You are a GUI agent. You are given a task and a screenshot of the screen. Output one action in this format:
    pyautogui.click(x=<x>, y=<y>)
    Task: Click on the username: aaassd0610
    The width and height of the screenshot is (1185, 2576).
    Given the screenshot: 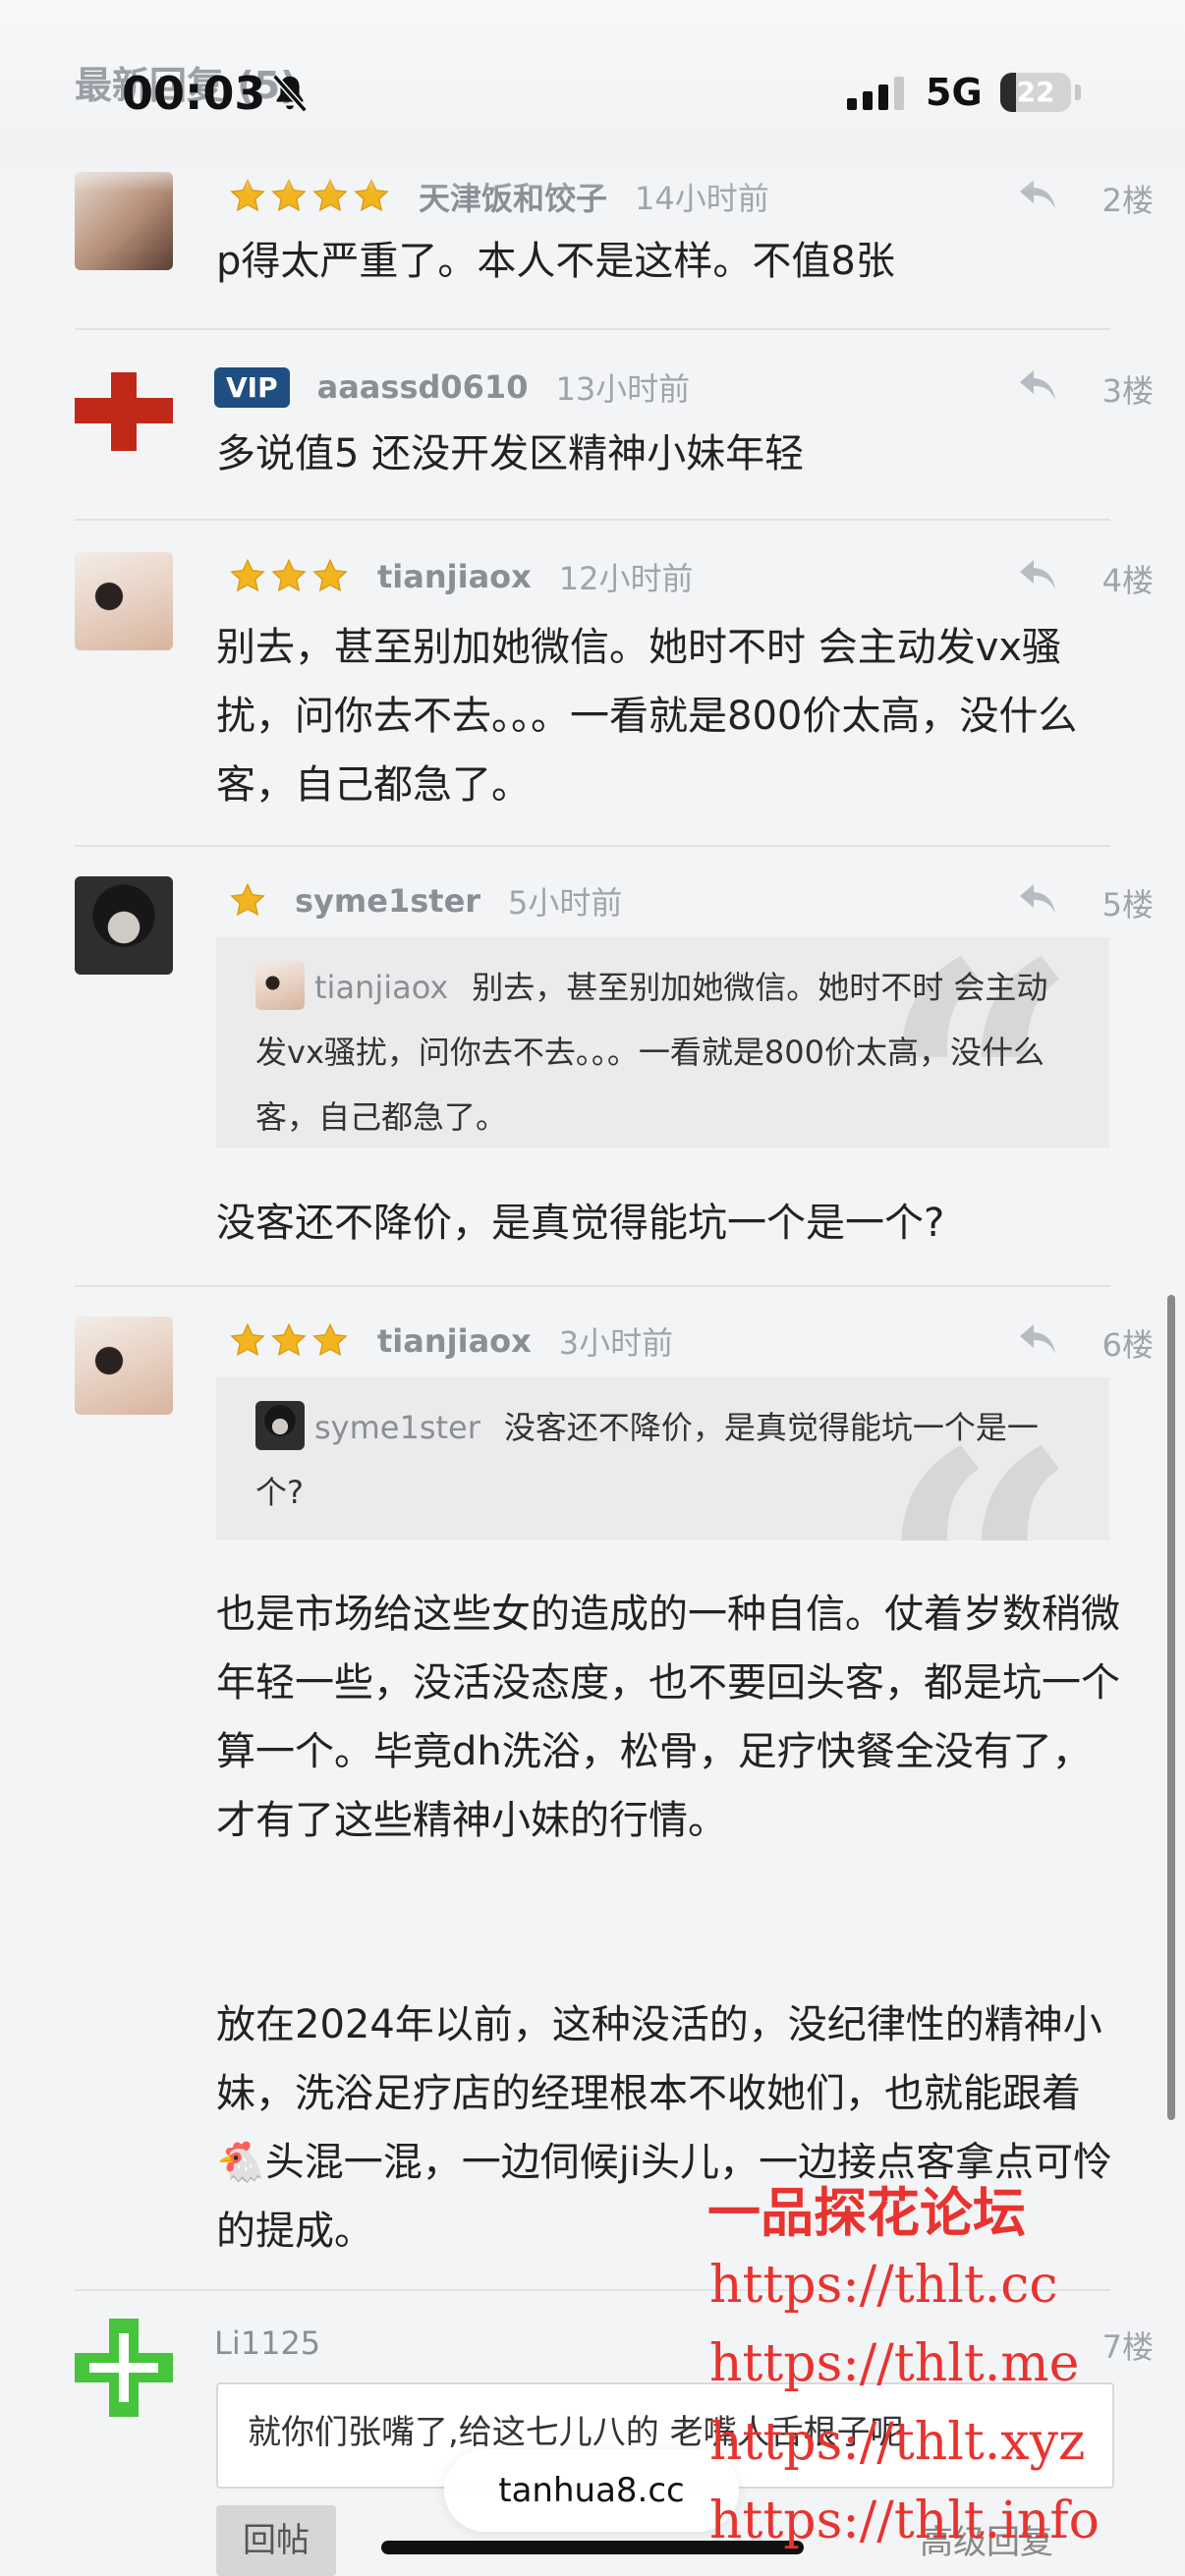 What is the action you would take?
    pyautogui.click(x=423, y=387)
    